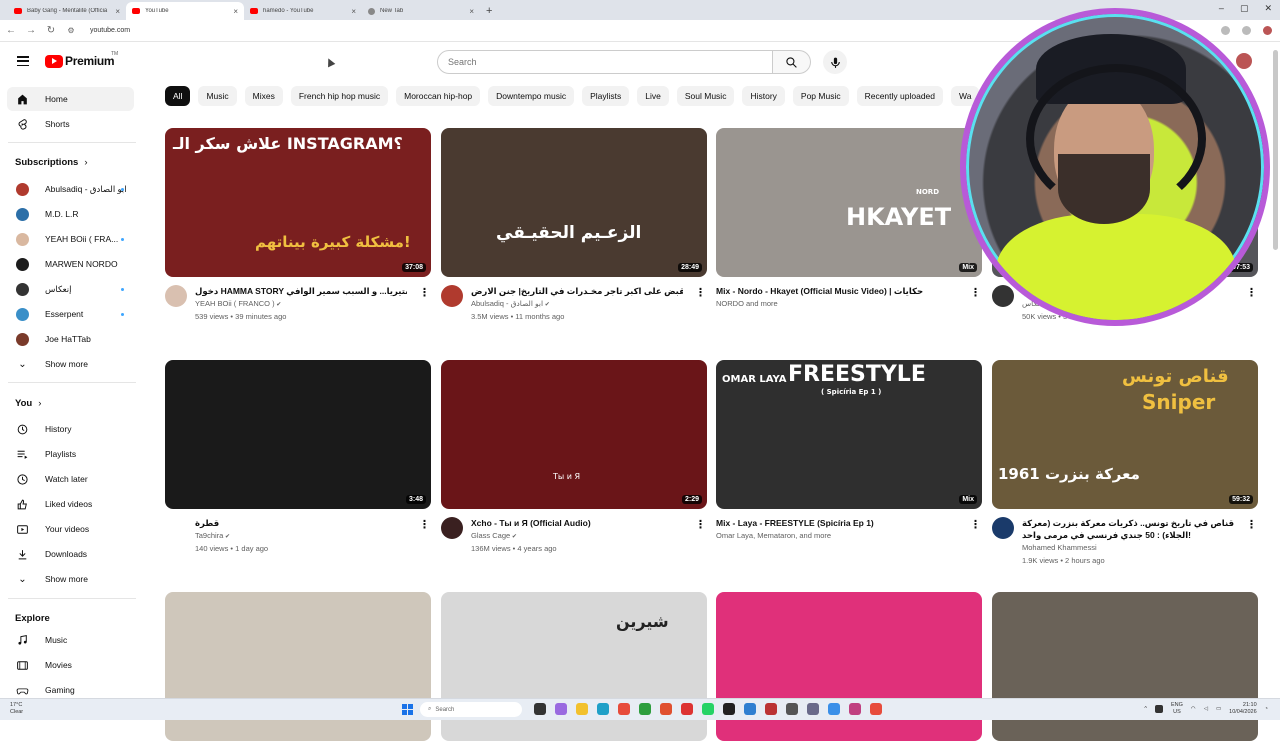  What do you see at coordinates (70, 364) in the screenshot?
I see `show-more-subscriptions: ⌄ Show more` at bounding box center [70, 364].